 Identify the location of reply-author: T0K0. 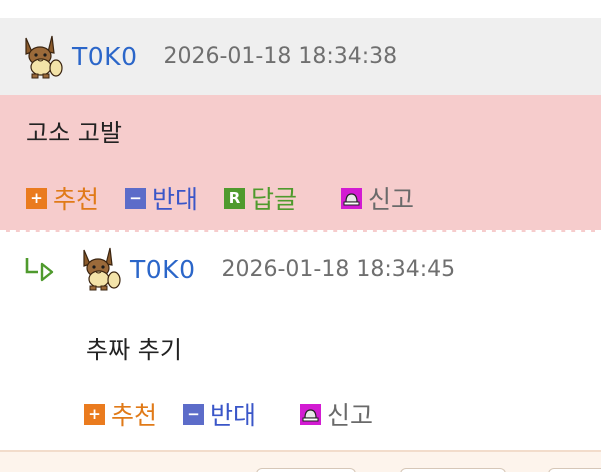
(162, 269).